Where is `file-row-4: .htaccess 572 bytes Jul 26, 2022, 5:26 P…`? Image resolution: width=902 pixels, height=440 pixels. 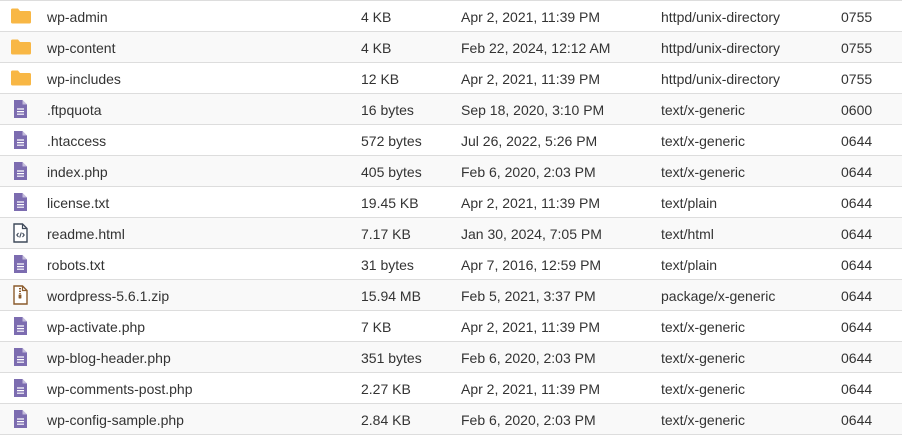
file-row-4: .htaccess 572 bytes Jul 26, 2022, 5:26 P… is located at coordinates (451, 140).